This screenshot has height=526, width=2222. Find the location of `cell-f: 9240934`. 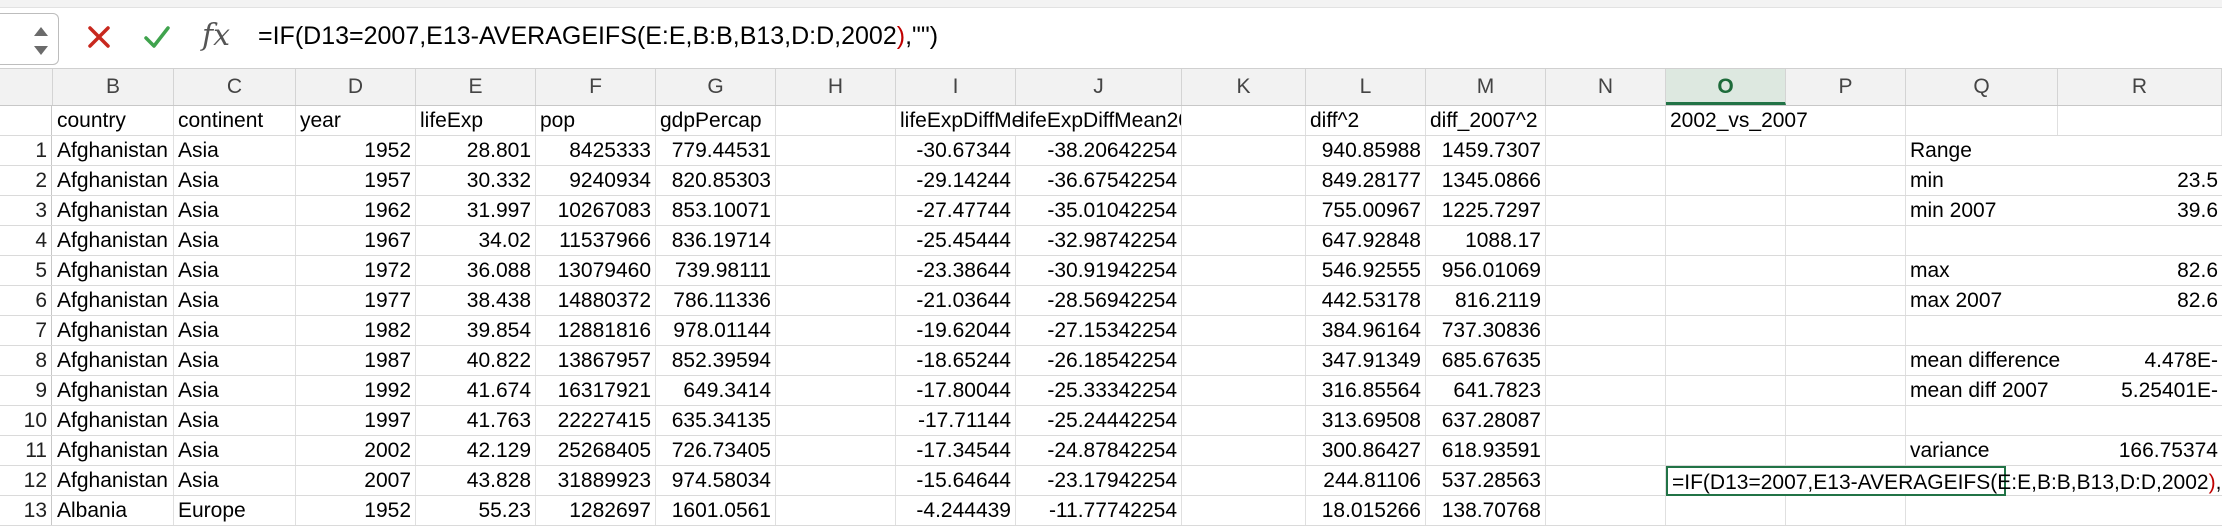

cell-f: 9240934 is located at coordinates (596, 180).